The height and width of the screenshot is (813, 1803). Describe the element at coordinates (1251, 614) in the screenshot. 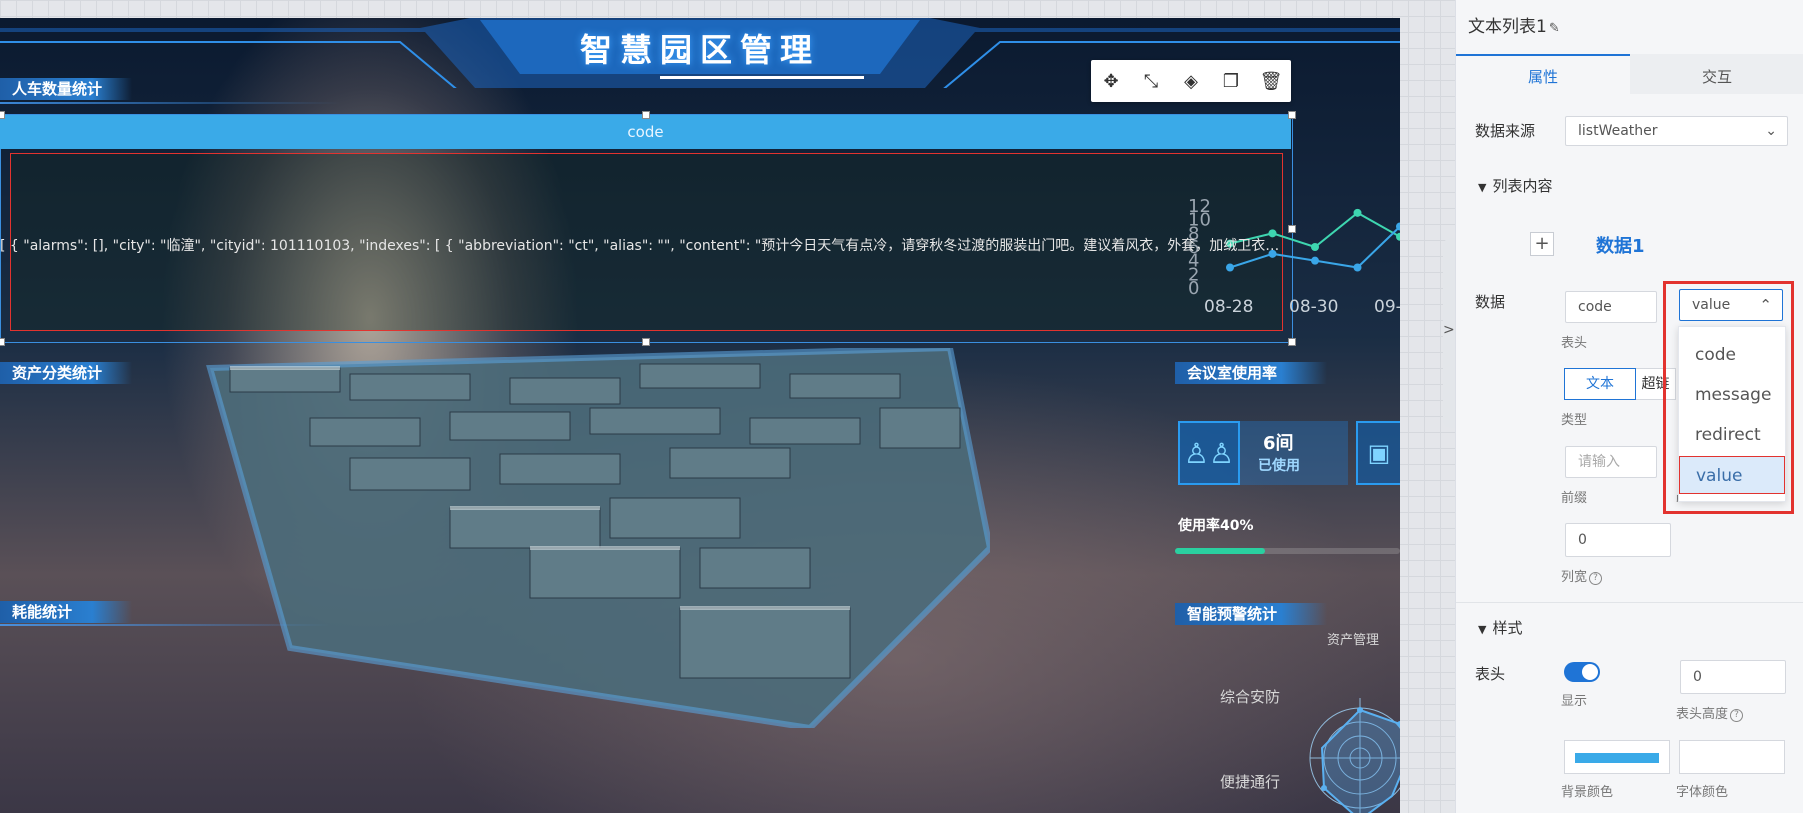

I see `section-smart-alert: 智能预警统计` at that location.